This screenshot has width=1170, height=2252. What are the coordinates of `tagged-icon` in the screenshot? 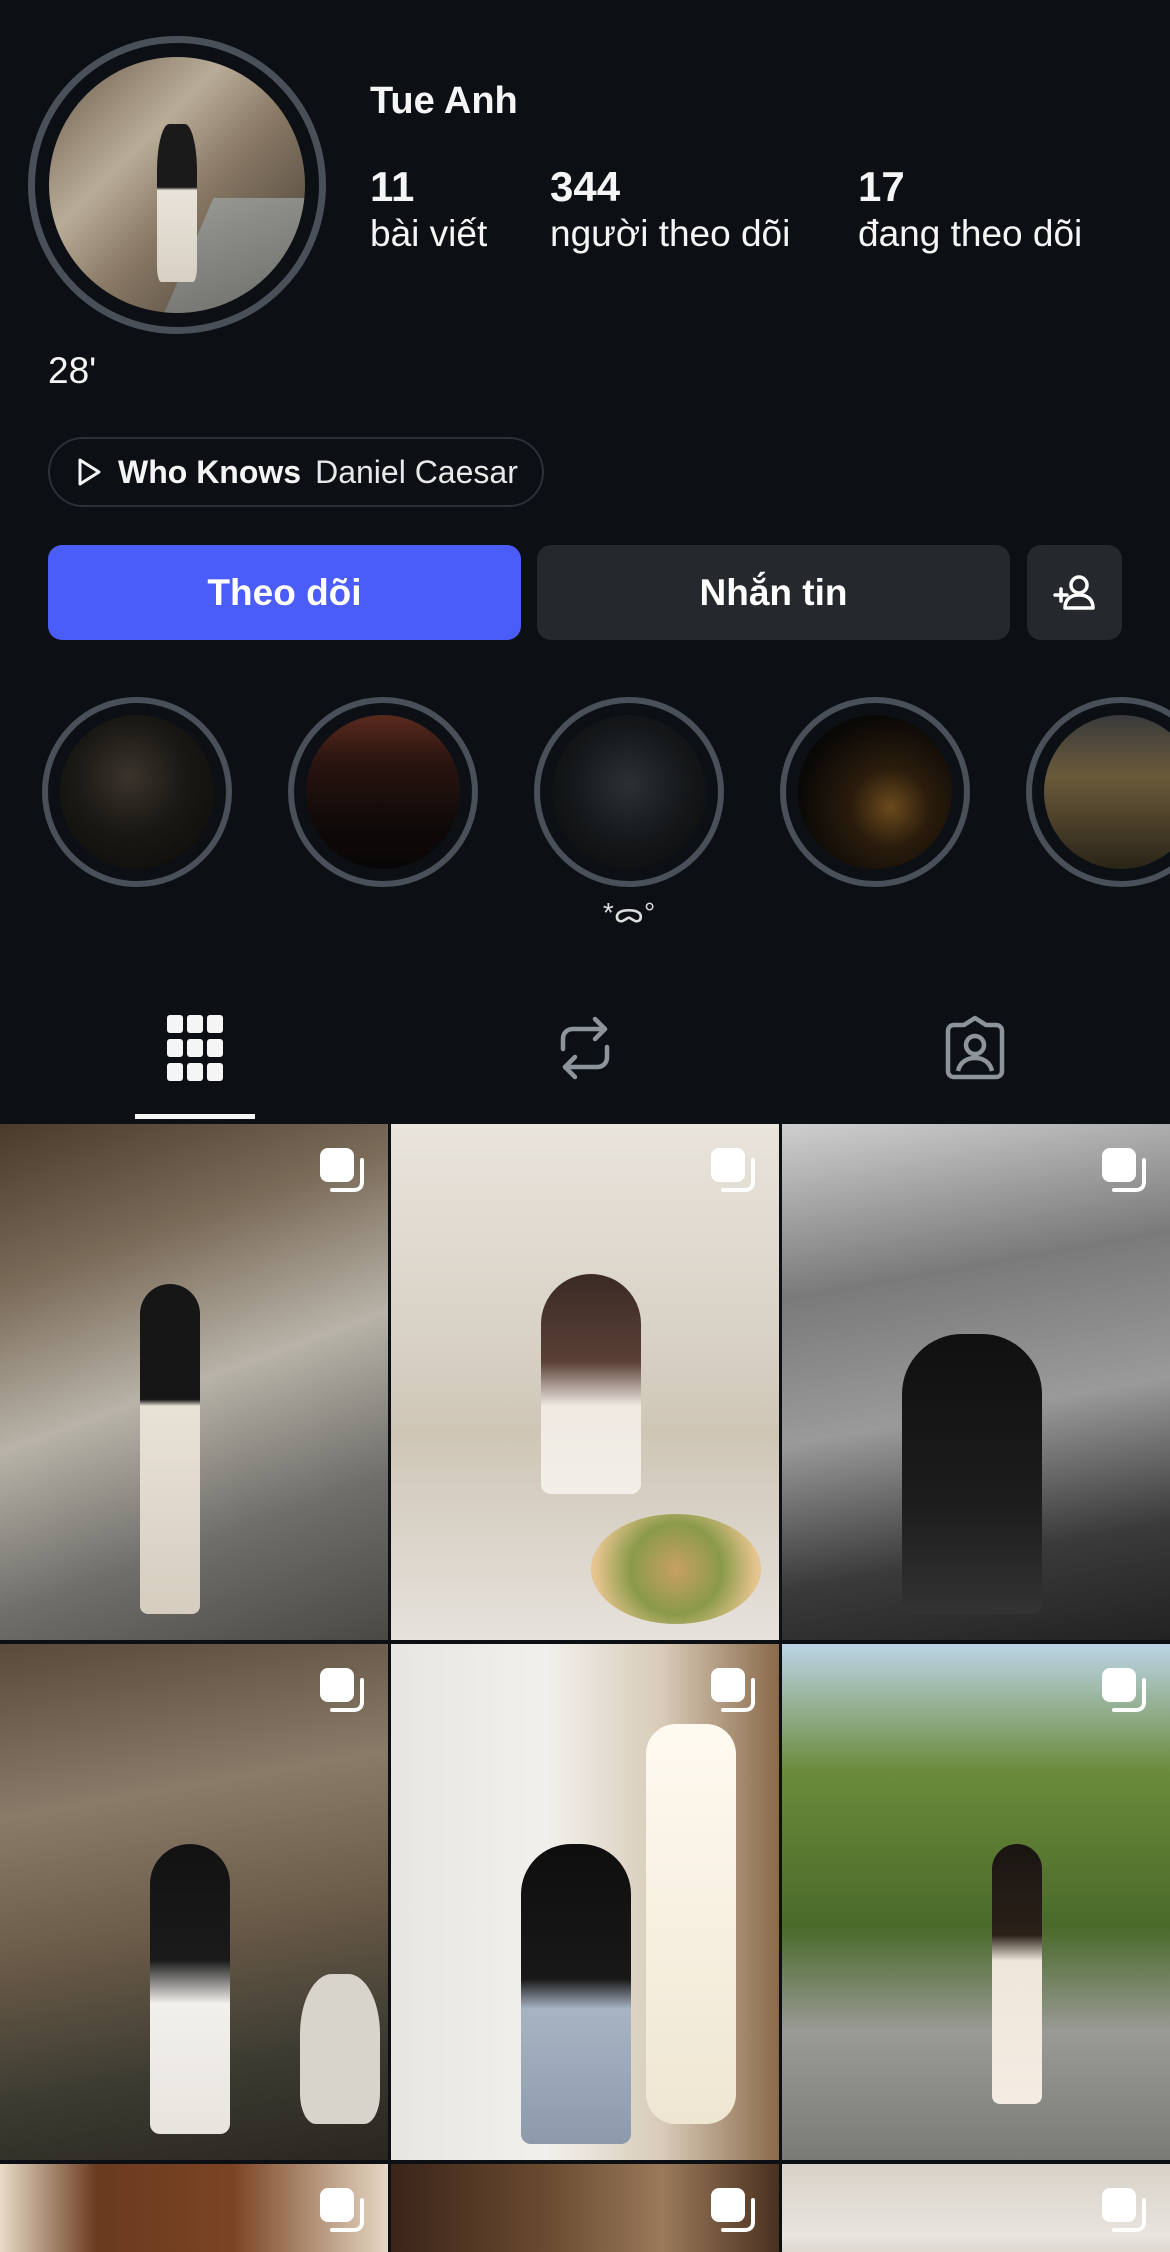 It's located at (975, 1047).